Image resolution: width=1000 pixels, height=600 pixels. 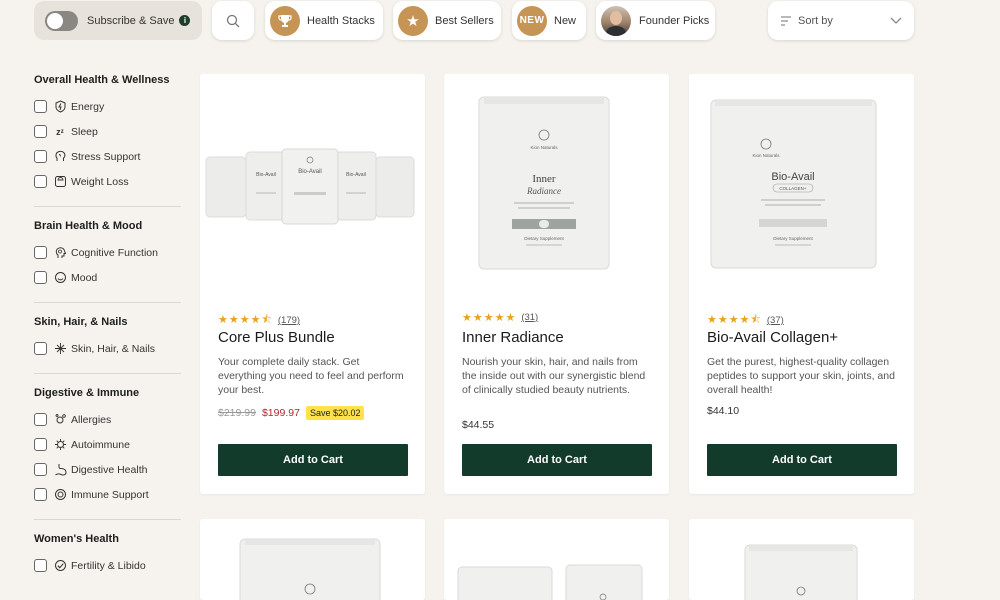 What do you see at coordinates (549, 20) in the screenshot?
I see `chip-new: NEW New` at bounding box center [549, 20].